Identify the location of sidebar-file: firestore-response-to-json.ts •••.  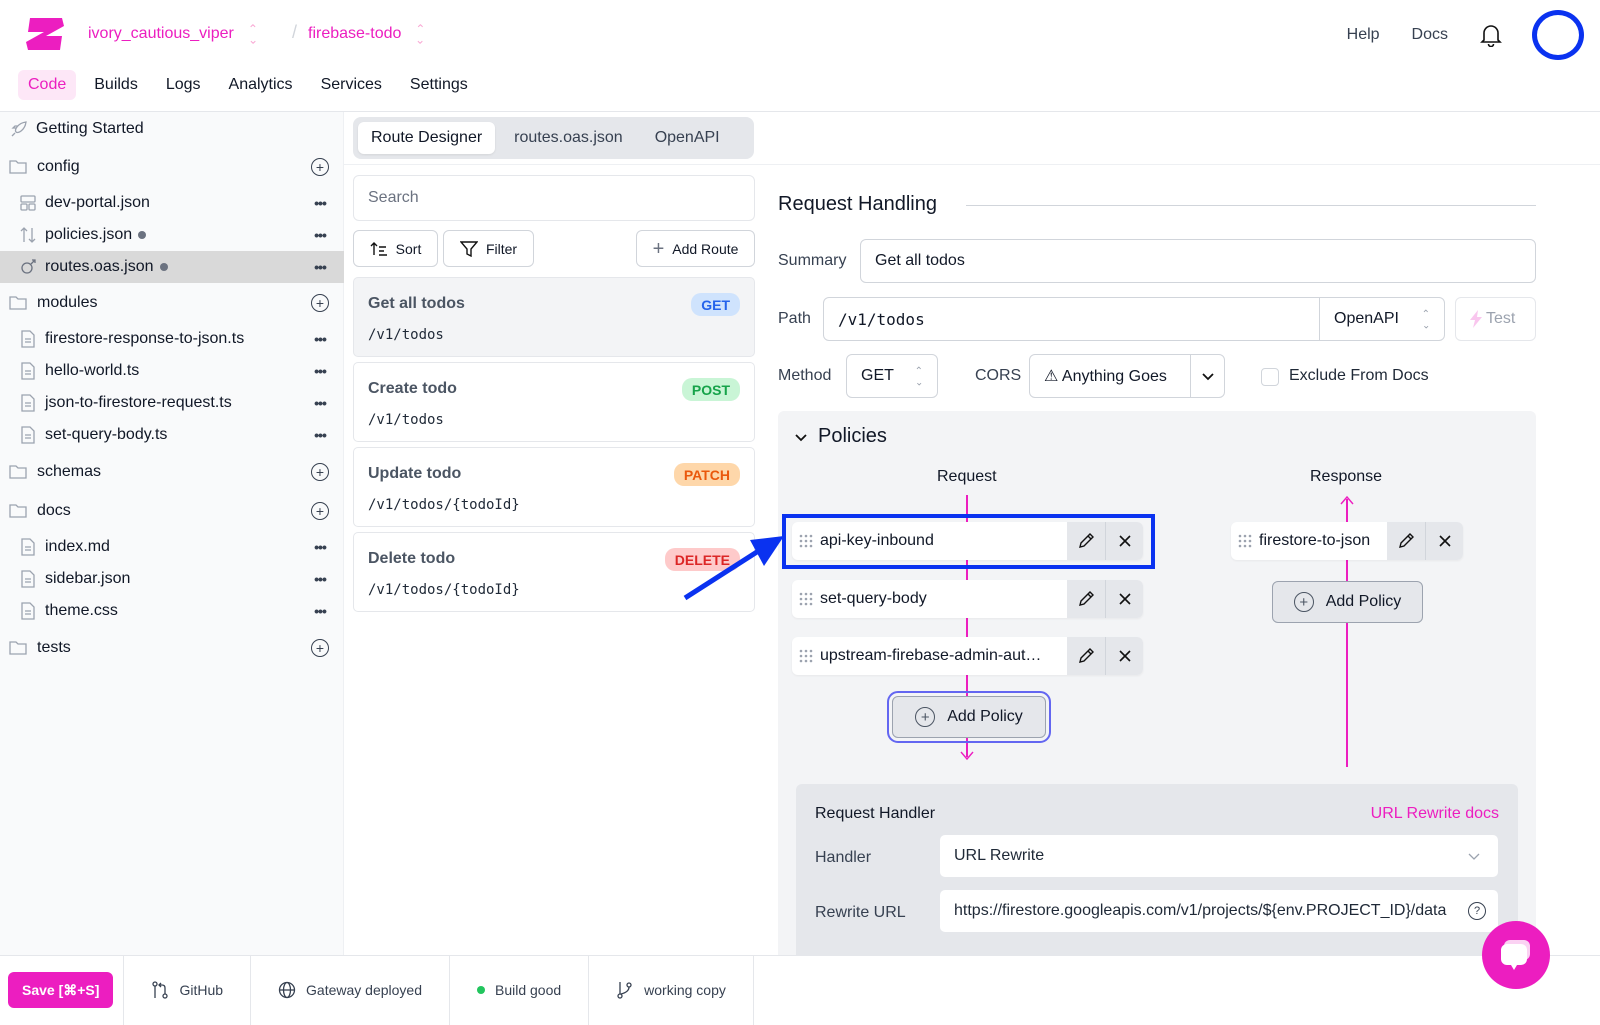
(172, 339).